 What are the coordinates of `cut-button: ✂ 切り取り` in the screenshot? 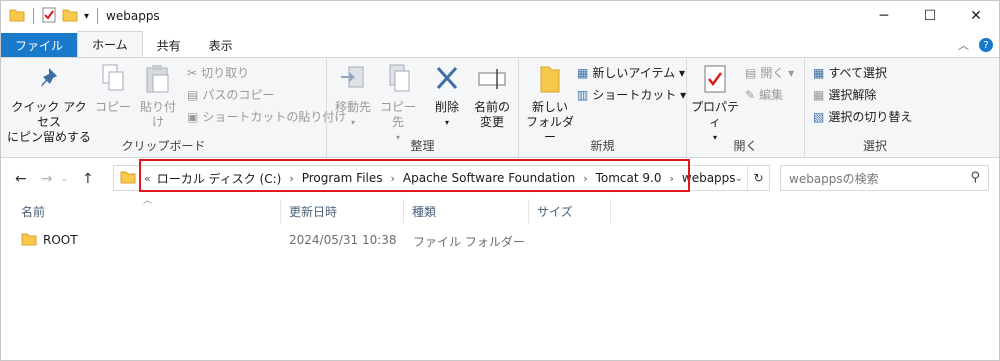 It's located at (218, 72).